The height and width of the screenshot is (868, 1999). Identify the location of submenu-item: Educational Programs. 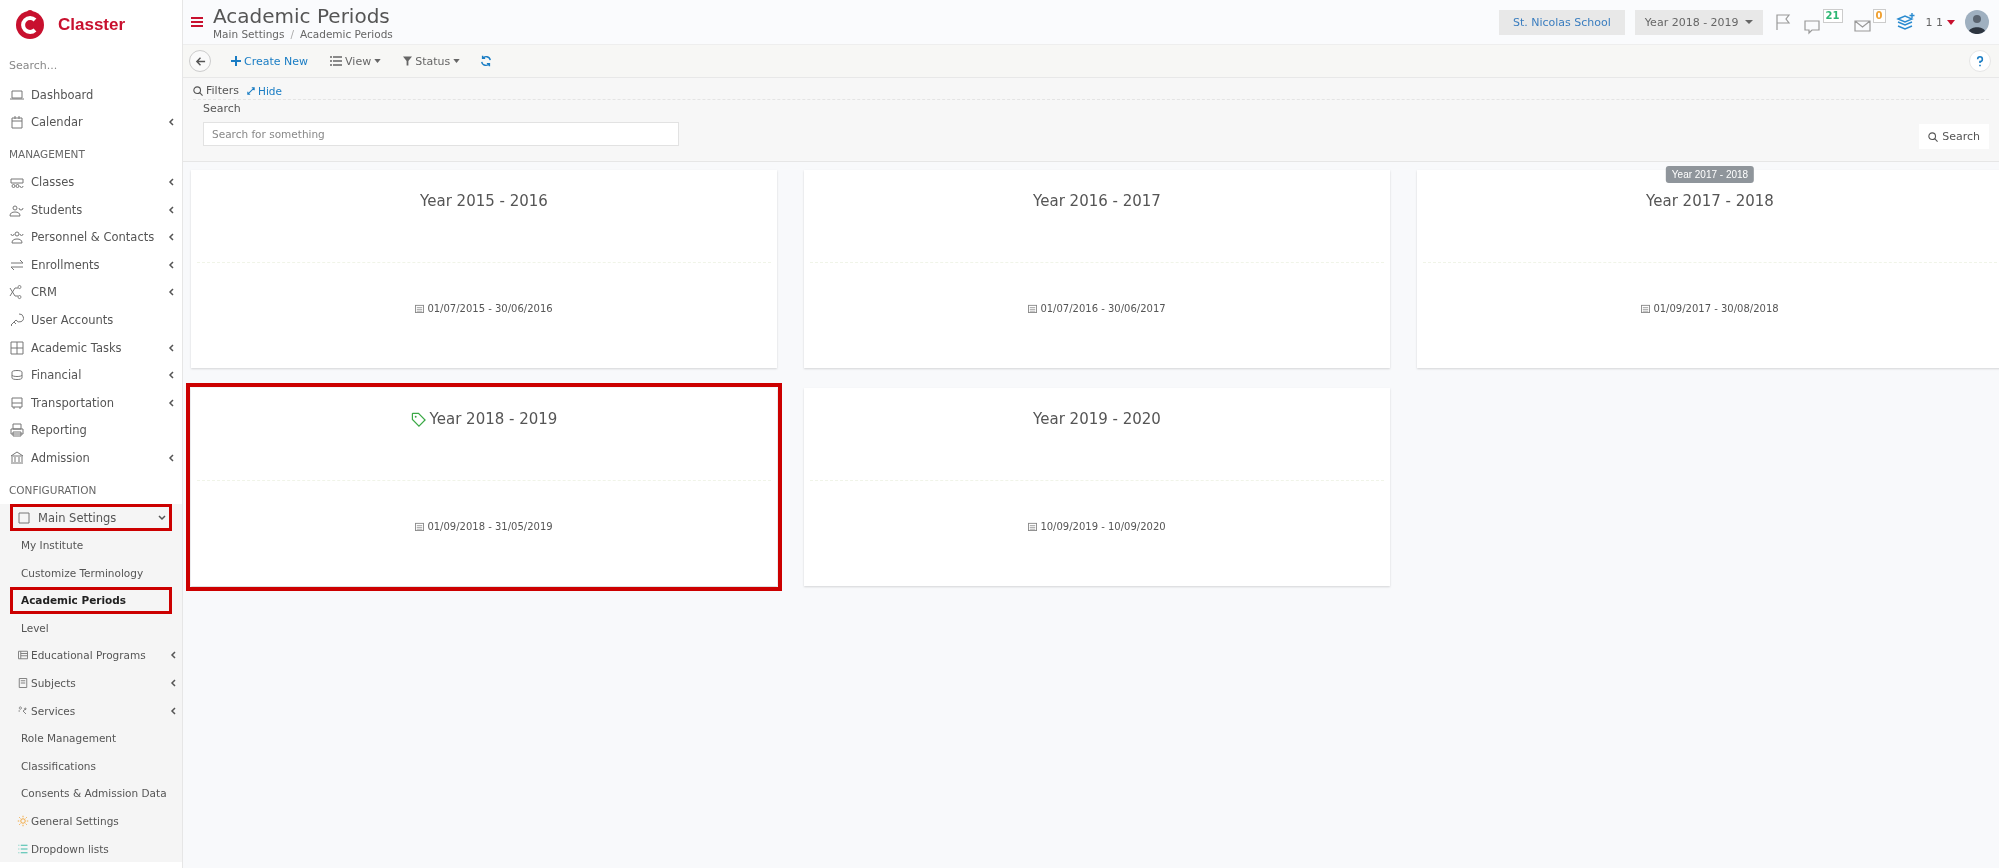
(91, 655).